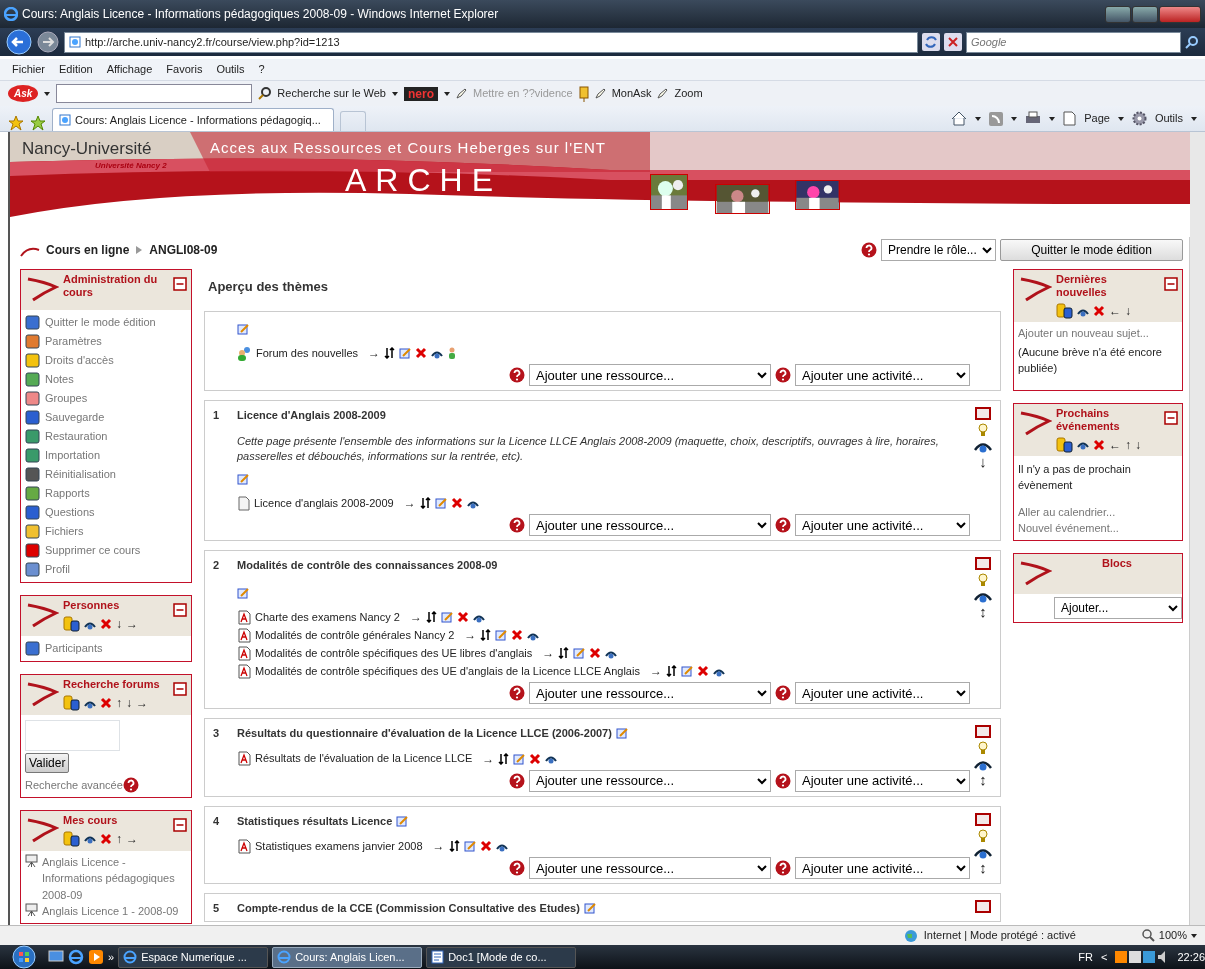 The image size is (1205, 969). I want to click on sidebar-link: Supprimer ce cours, so click(93, 550).